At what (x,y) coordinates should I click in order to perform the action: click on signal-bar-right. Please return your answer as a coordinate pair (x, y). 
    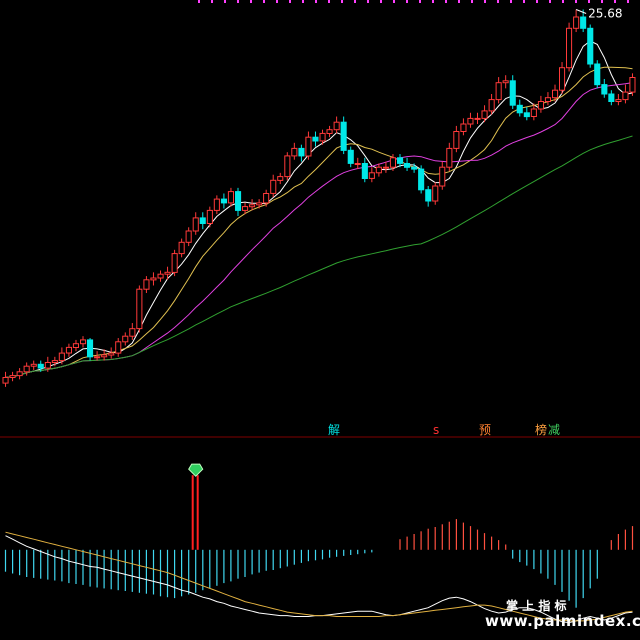
    Looking at the image, I should click on (197, 512).